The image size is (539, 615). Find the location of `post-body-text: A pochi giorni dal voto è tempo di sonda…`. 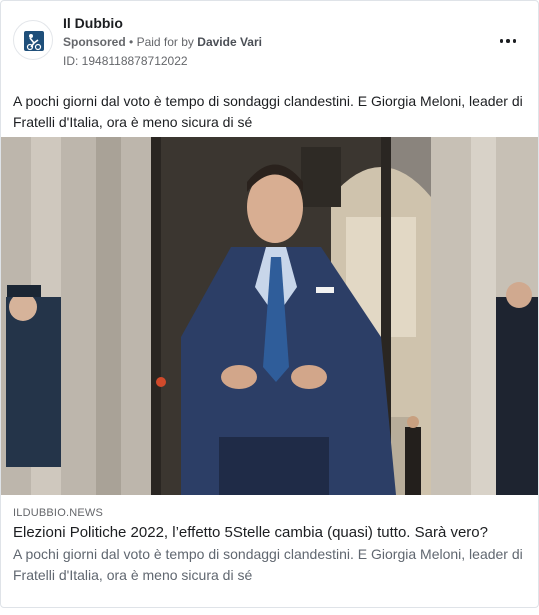

post-body-text: A pochi giorni dal voto è tempo di sonda… is located at coordinates (268, 111).